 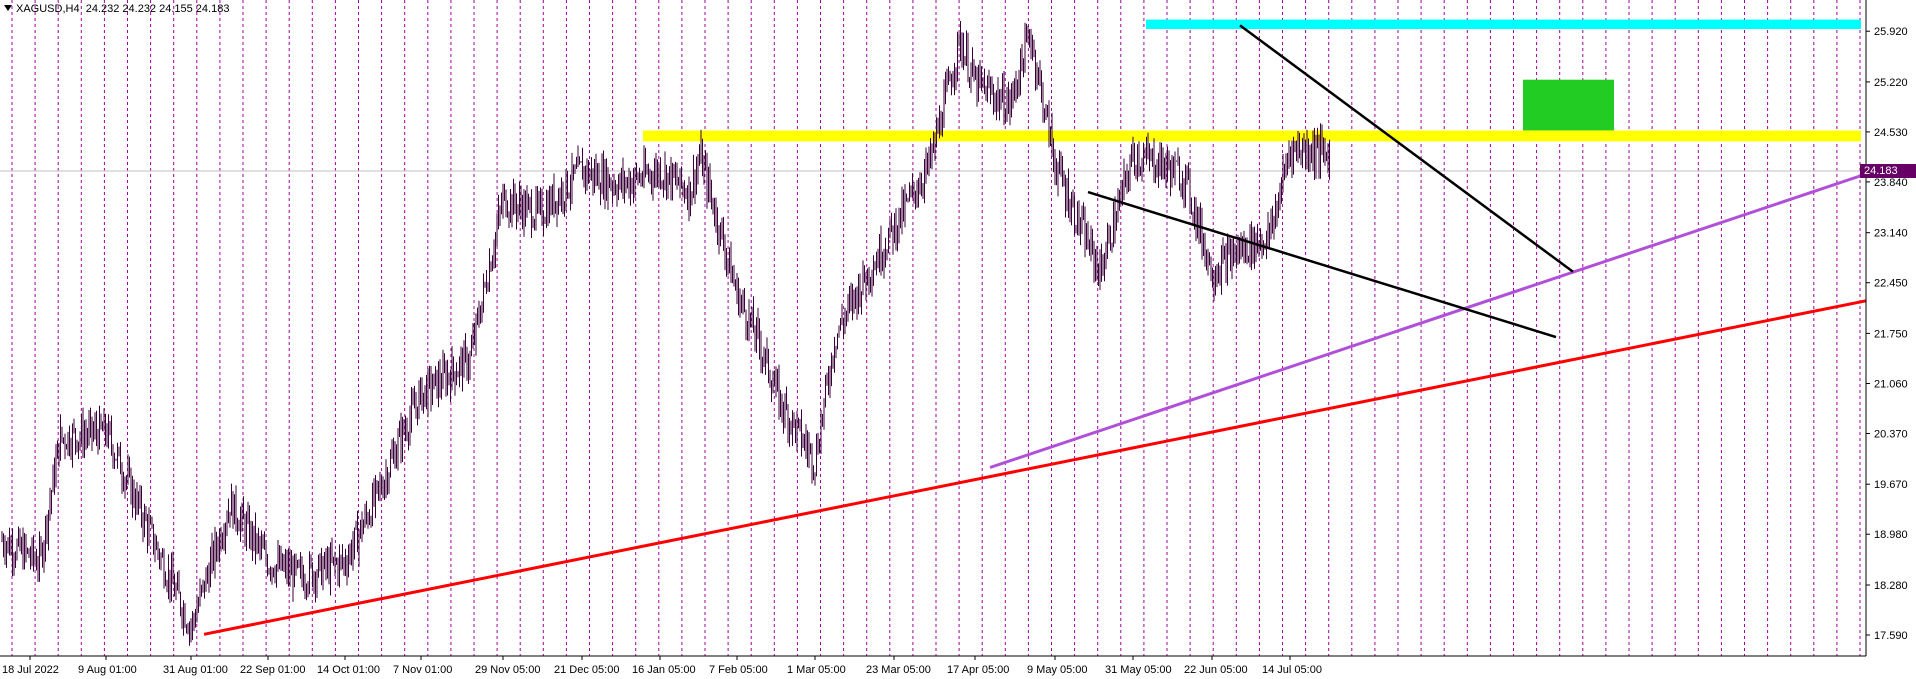 I want to click on price-tick-label: 23.840, so click(x=1891, y=183).